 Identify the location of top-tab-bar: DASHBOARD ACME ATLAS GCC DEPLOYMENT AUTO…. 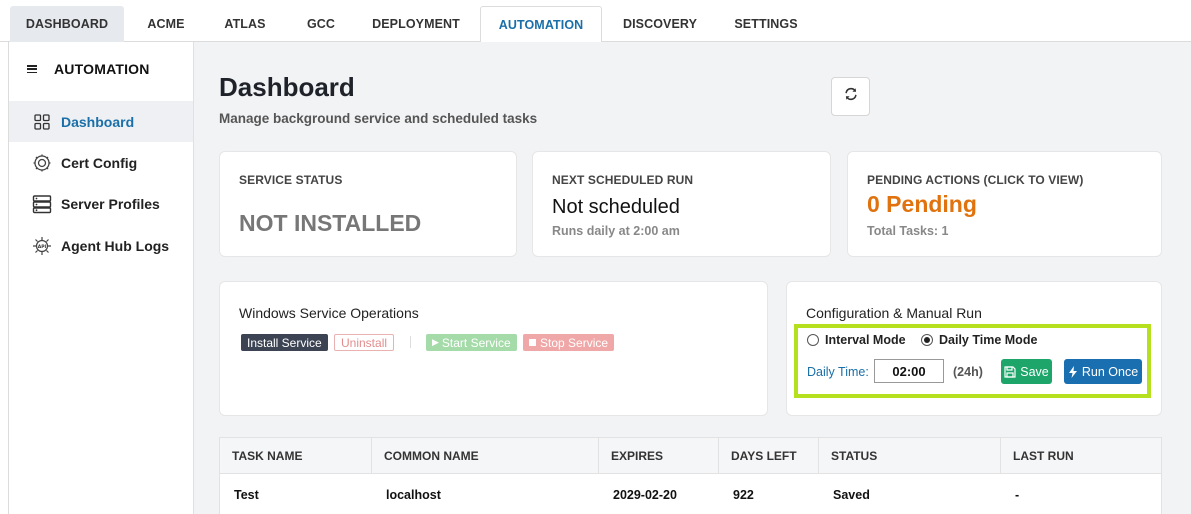
(595, 21).